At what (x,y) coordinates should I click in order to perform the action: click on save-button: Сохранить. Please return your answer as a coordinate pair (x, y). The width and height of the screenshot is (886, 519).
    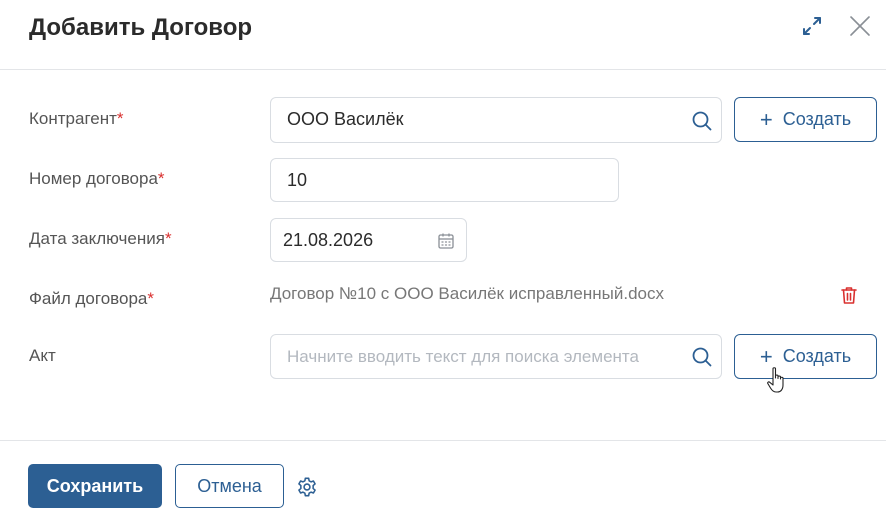
    Looking at the image, I should click on (95, 486).